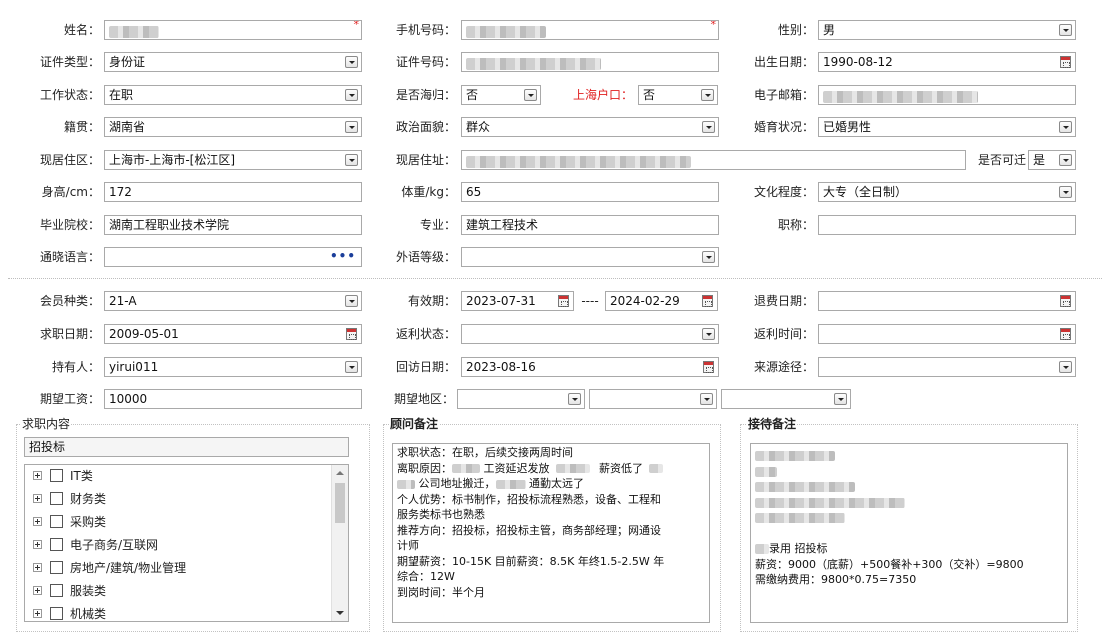  I want to click on email-input, so click(947, 95).